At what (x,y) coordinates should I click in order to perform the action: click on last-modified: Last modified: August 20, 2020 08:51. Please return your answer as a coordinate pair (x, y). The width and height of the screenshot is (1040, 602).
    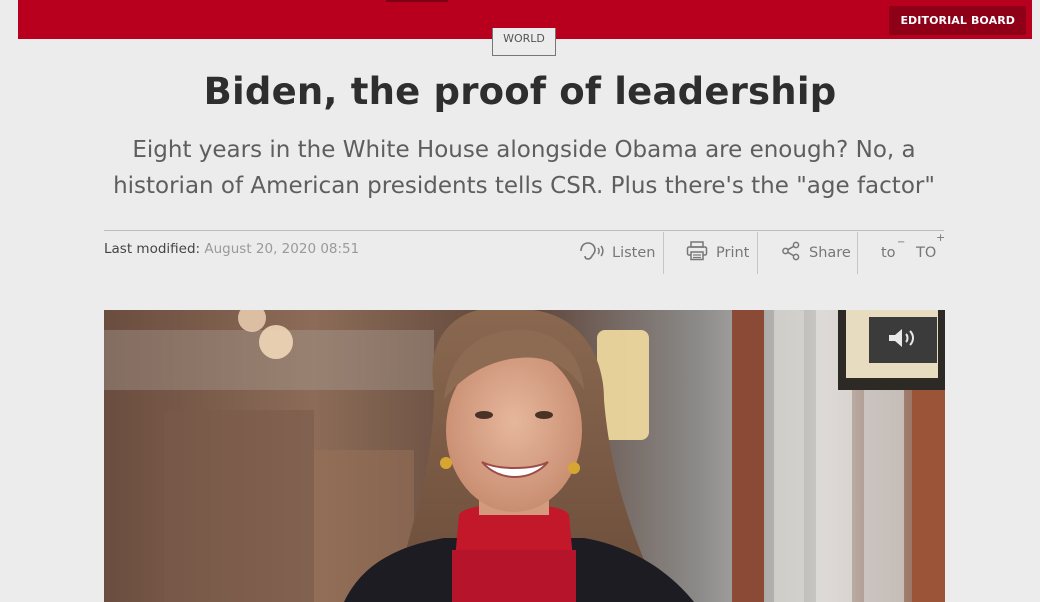
    Looking at the image, I should click on (231, 249).